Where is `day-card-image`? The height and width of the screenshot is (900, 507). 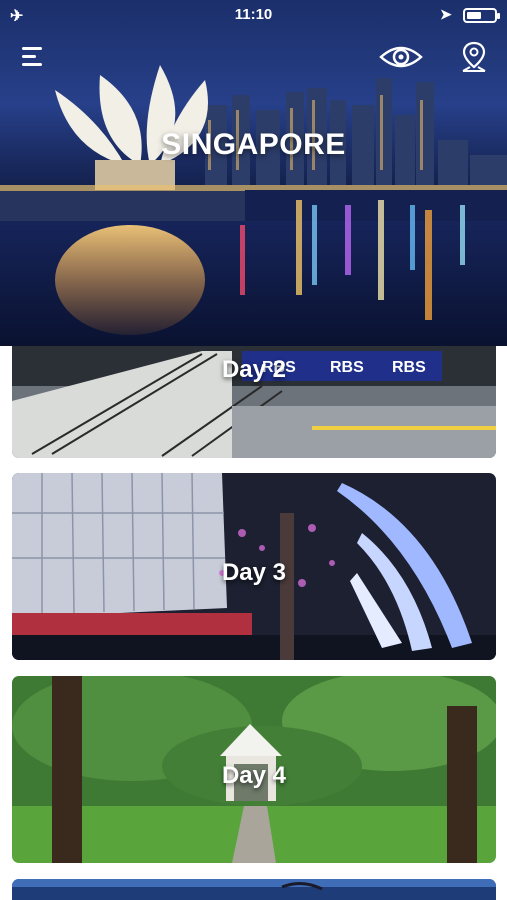
day-card-image is located at coordinates (254, 889).